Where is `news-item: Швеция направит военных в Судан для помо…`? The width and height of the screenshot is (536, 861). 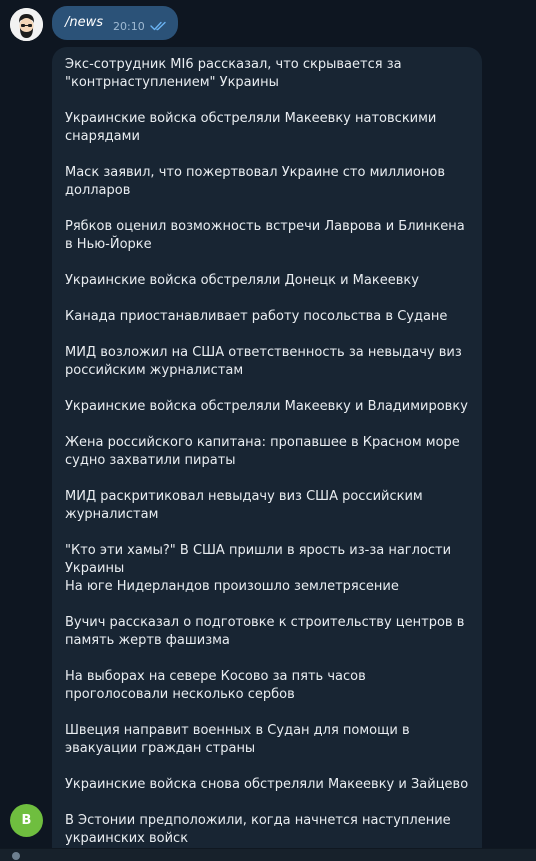 news-item: Швеция направит военных в Судан для помо… is located at coordinates (237, 739).